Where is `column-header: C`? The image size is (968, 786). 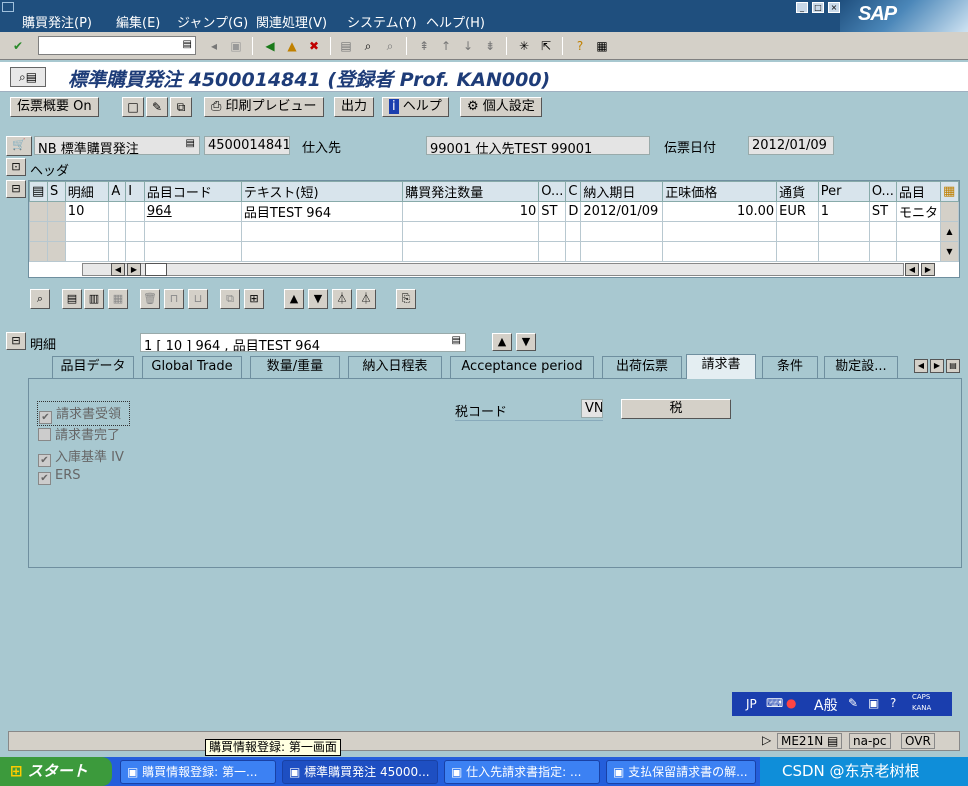 column-header: C is located at coordinates (573, 191).